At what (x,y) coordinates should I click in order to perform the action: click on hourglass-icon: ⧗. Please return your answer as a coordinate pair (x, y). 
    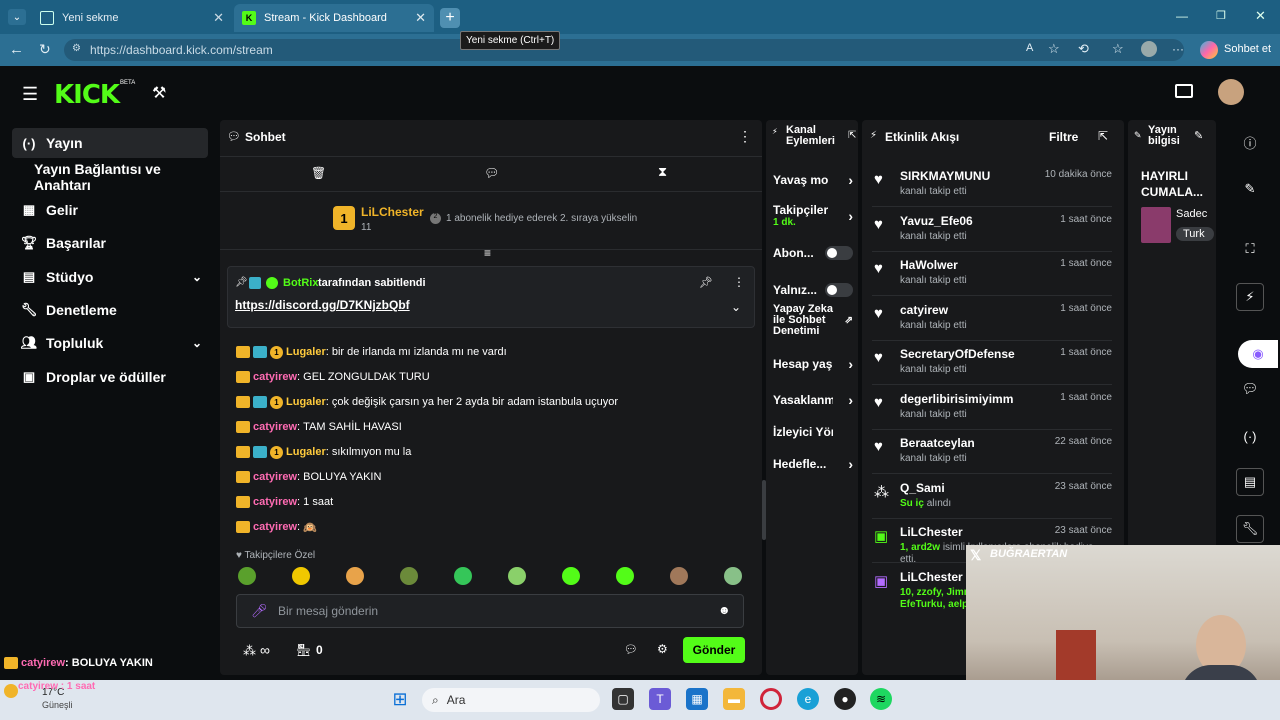
    Looking at the image, I should click on (662, 172).